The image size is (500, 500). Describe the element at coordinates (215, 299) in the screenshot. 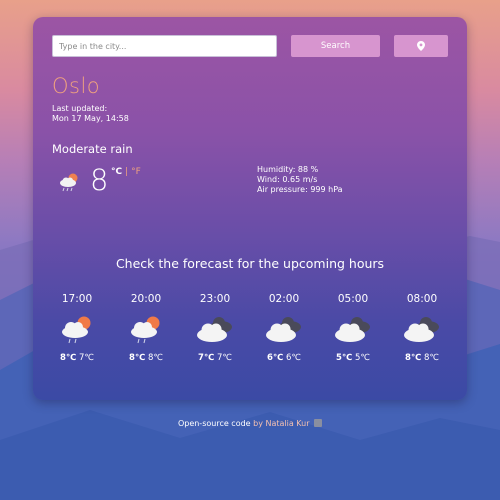

I see `forecast-time: 23:00` at that location.